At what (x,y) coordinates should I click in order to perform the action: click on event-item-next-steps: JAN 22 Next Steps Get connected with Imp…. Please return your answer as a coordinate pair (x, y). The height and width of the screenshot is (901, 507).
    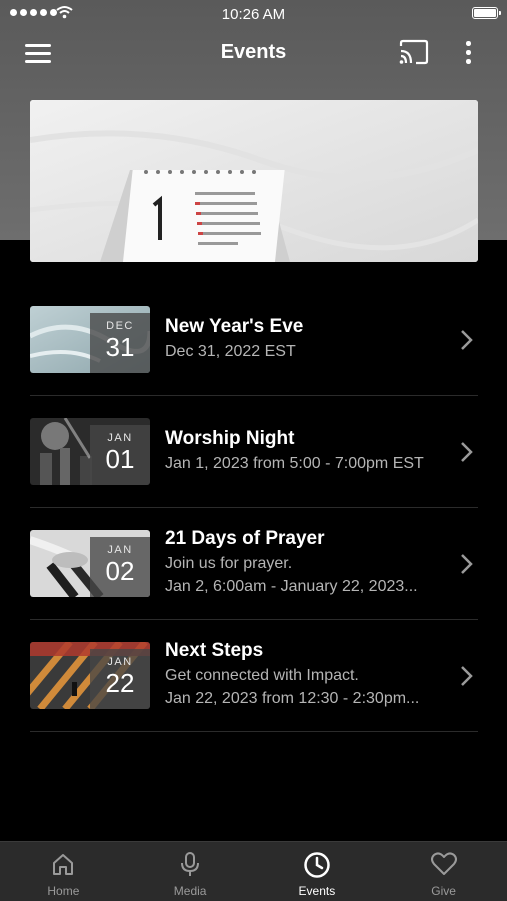
    Looking at the image, I should click on (254, 676).